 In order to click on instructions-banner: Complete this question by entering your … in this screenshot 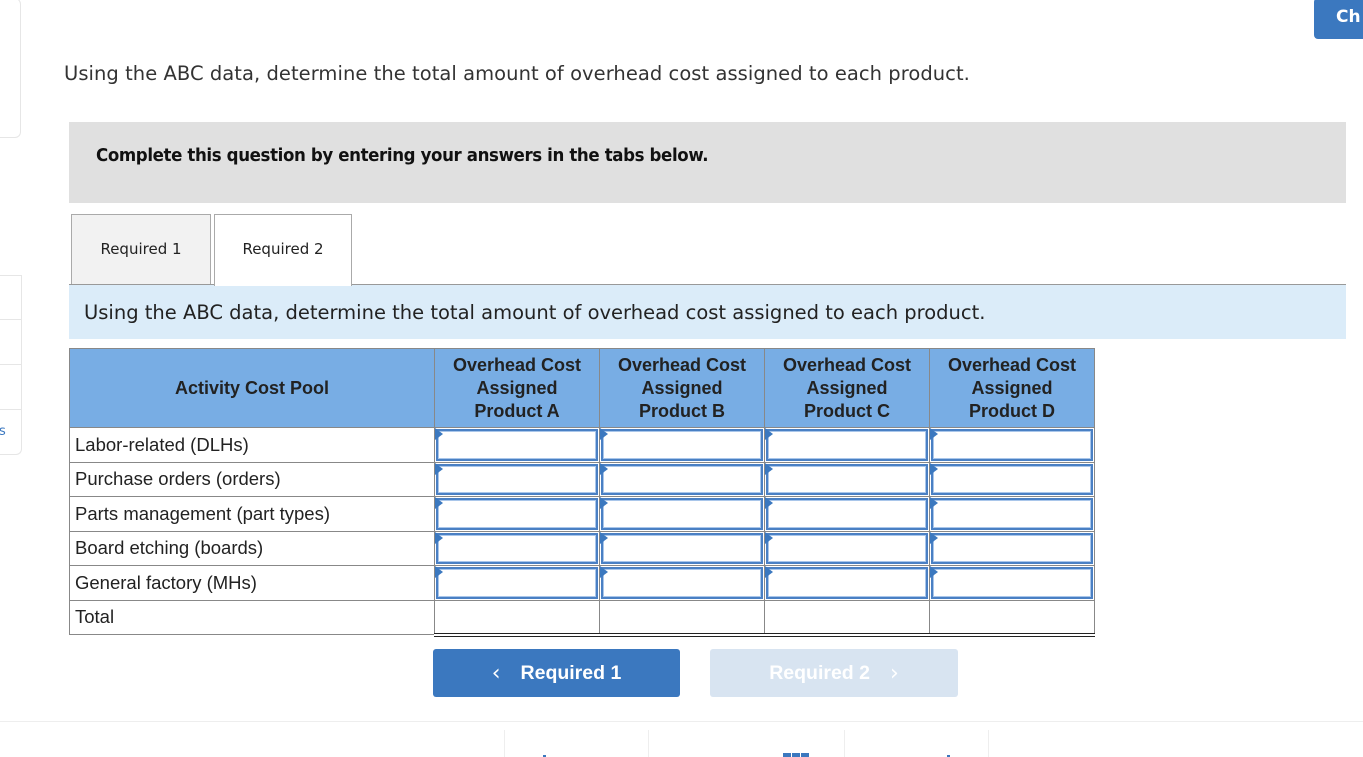, I will do `click(707, 162)`.